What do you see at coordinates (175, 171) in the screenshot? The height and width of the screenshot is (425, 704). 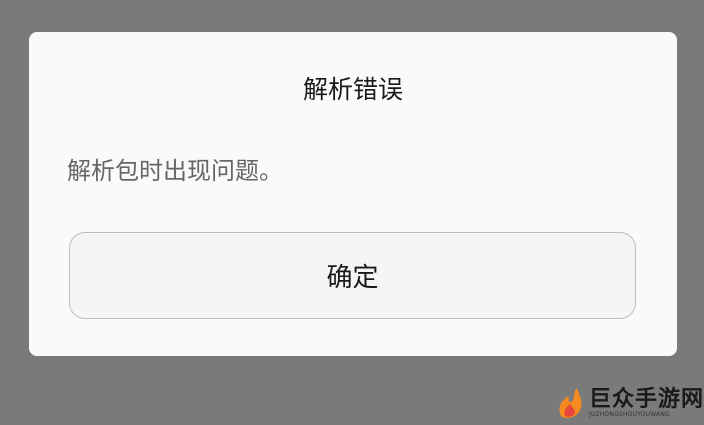 I see `dialog-message: 解析包时出现问题。` at bounding box center [175, 171].